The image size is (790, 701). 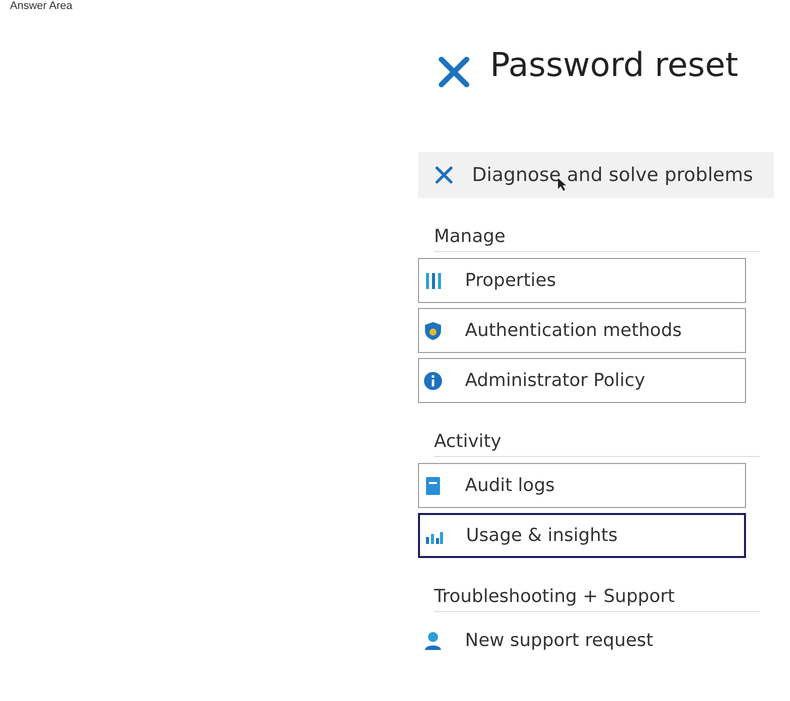 What do you see at coordinates (582, 640) in the screenshot?
I see `menu-item: New support request` at bounding box center [582, 640].